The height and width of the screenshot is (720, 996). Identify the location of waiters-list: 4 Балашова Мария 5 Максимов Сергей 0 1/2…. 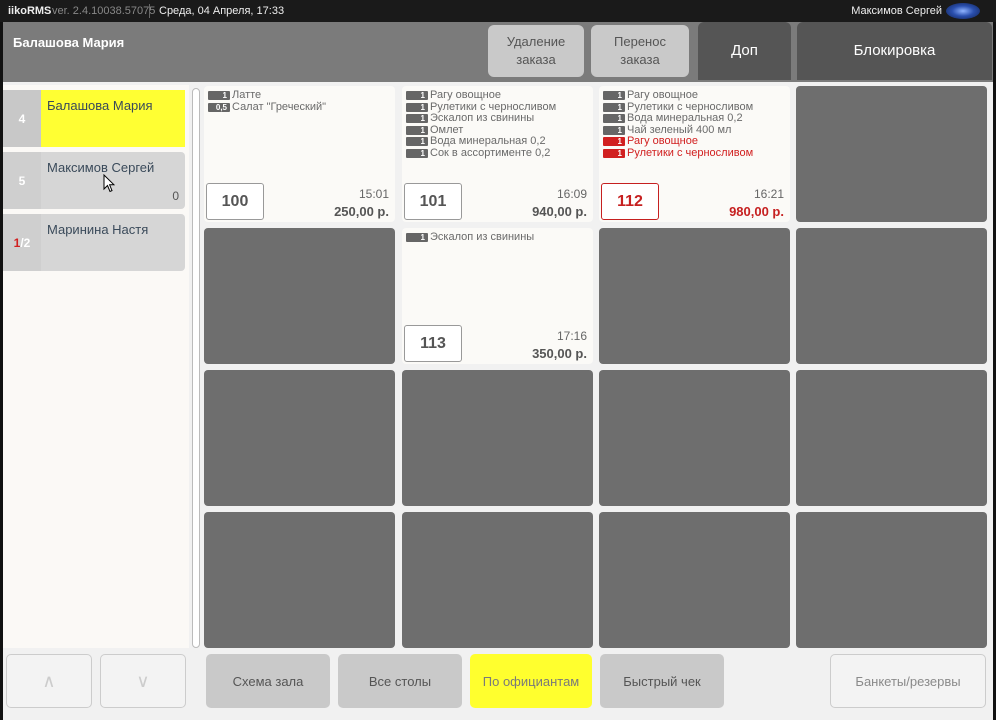
(96, 366).